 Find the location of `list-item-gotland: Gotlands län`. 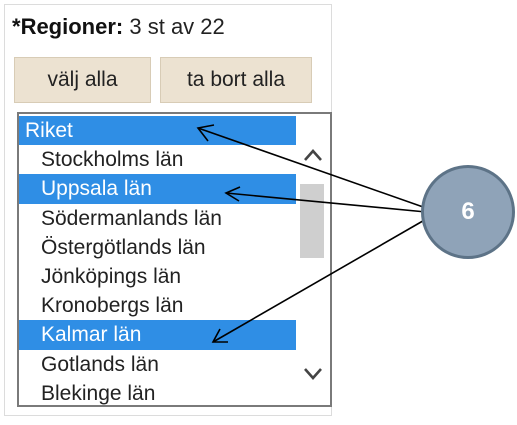

list-item-gotland: Gotlands län is located at coordinates (158, 364).